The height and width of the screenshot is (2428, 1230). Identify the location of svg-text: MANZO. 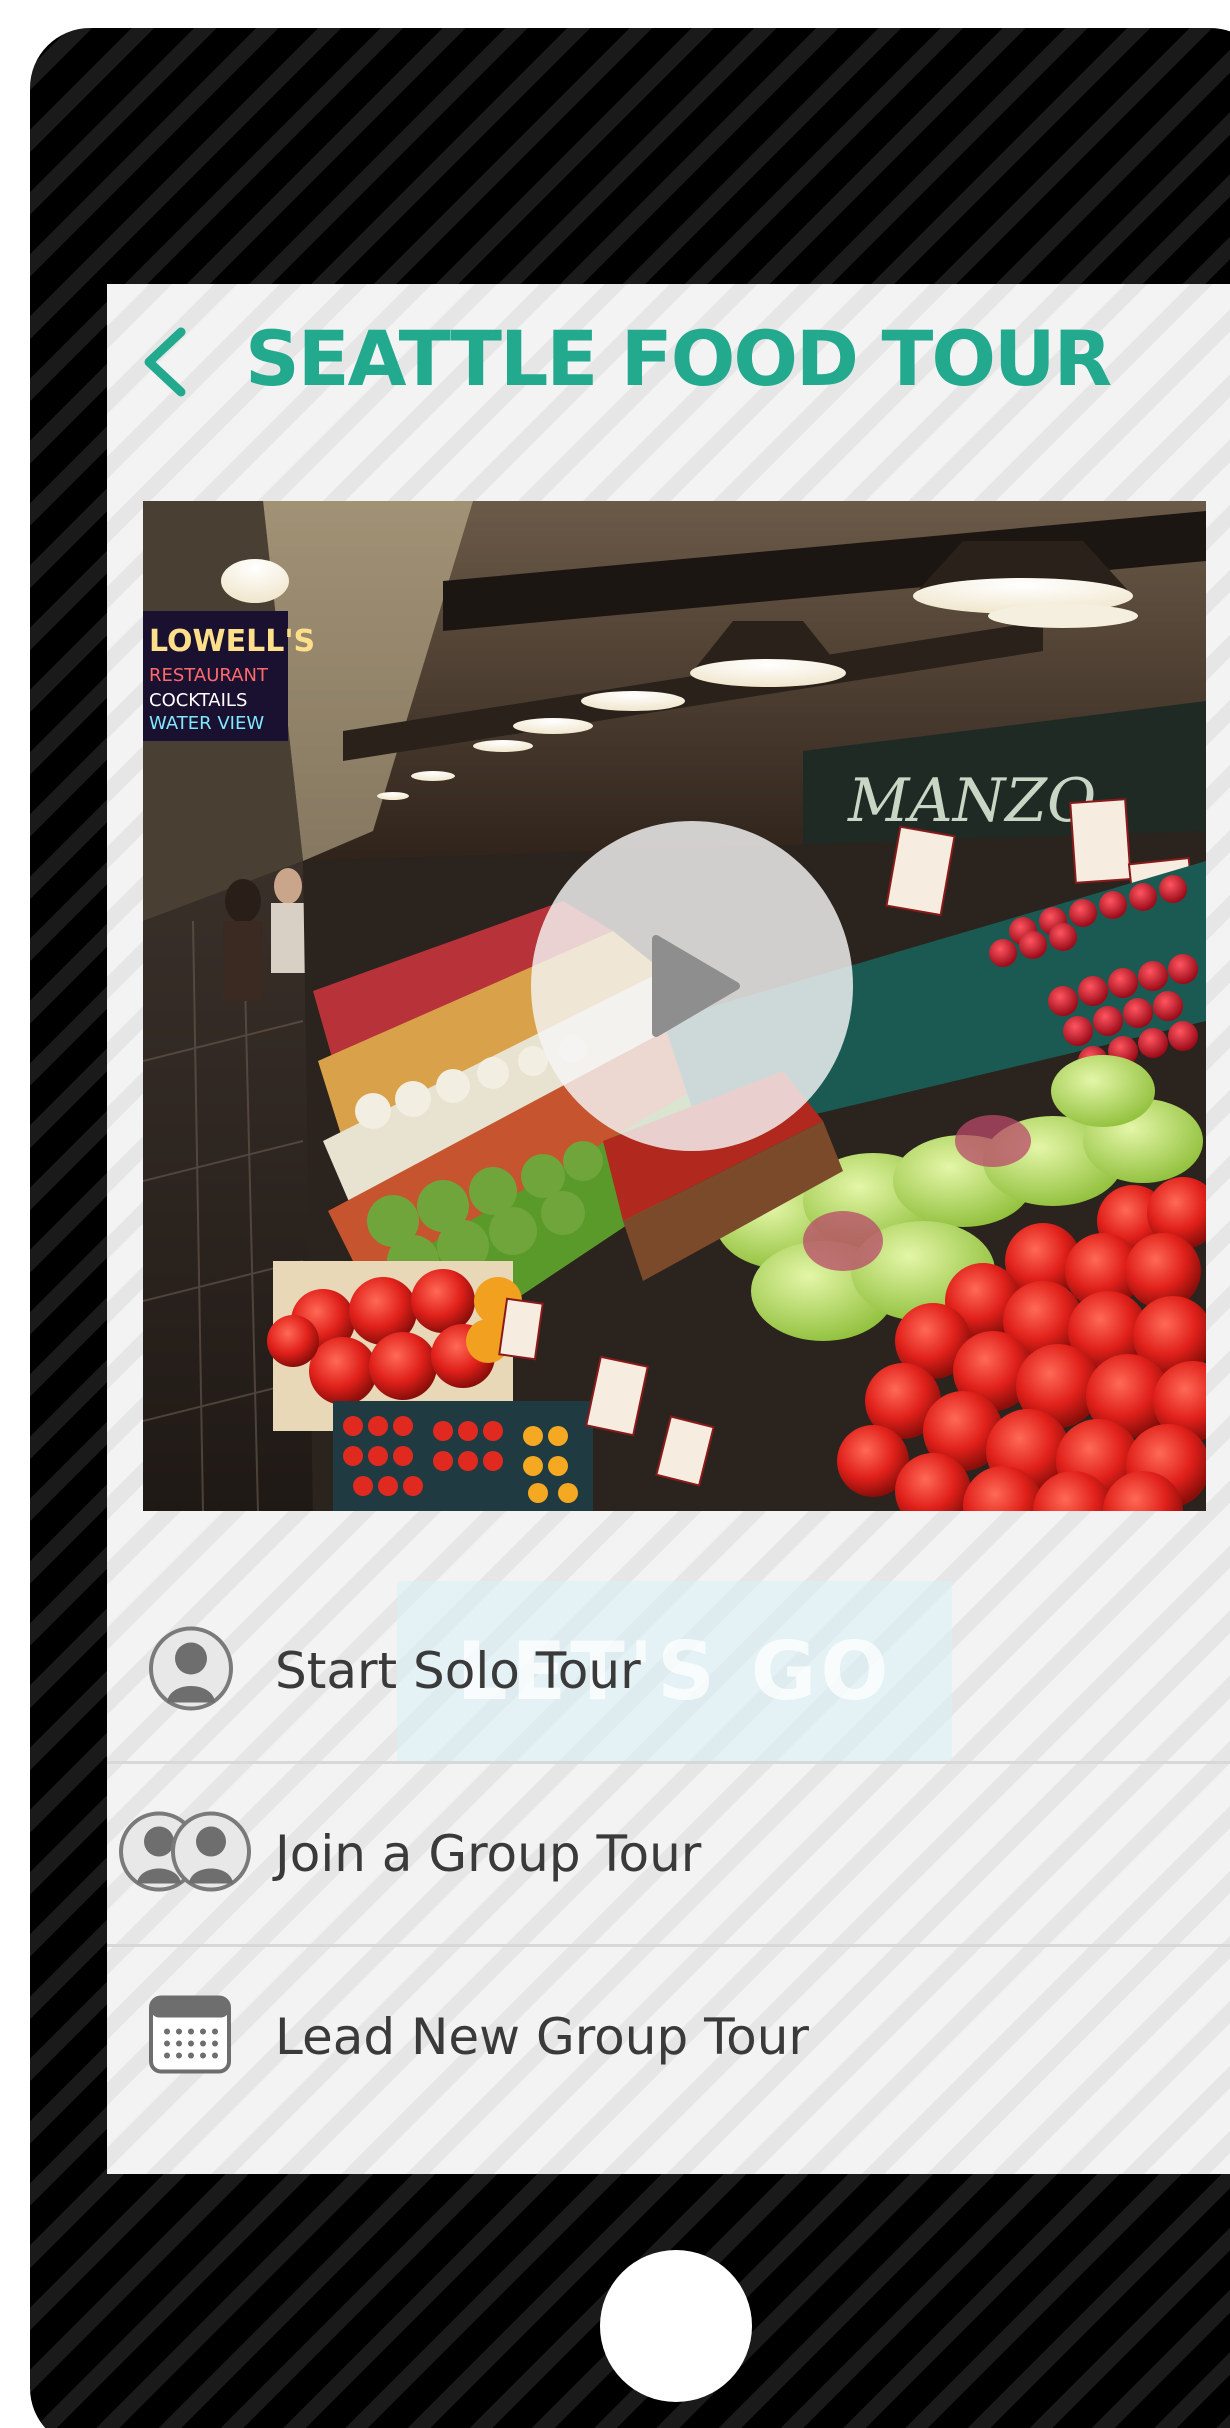
(971, 801).